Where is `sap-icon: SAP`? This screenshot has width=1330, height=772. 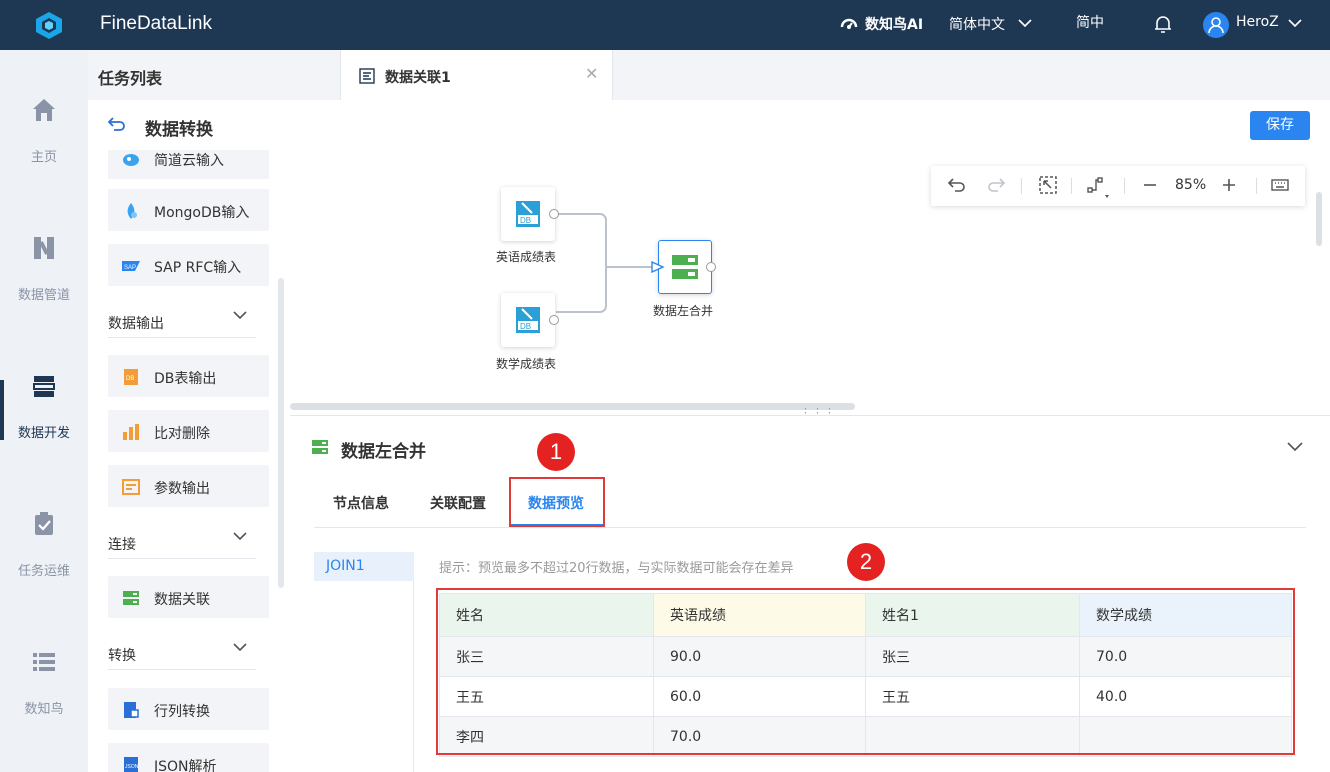 sap-icon: SAP is located at coordinates (131, 266).